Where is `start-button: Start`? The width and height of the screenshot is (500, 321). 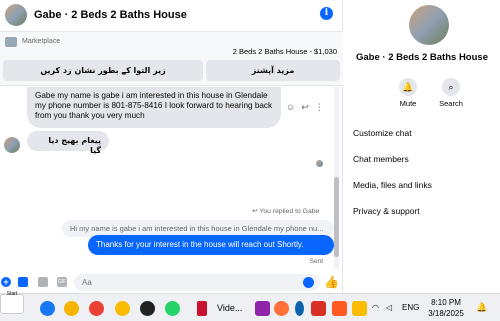 start-button: Start is located at coordinates (12, 302).